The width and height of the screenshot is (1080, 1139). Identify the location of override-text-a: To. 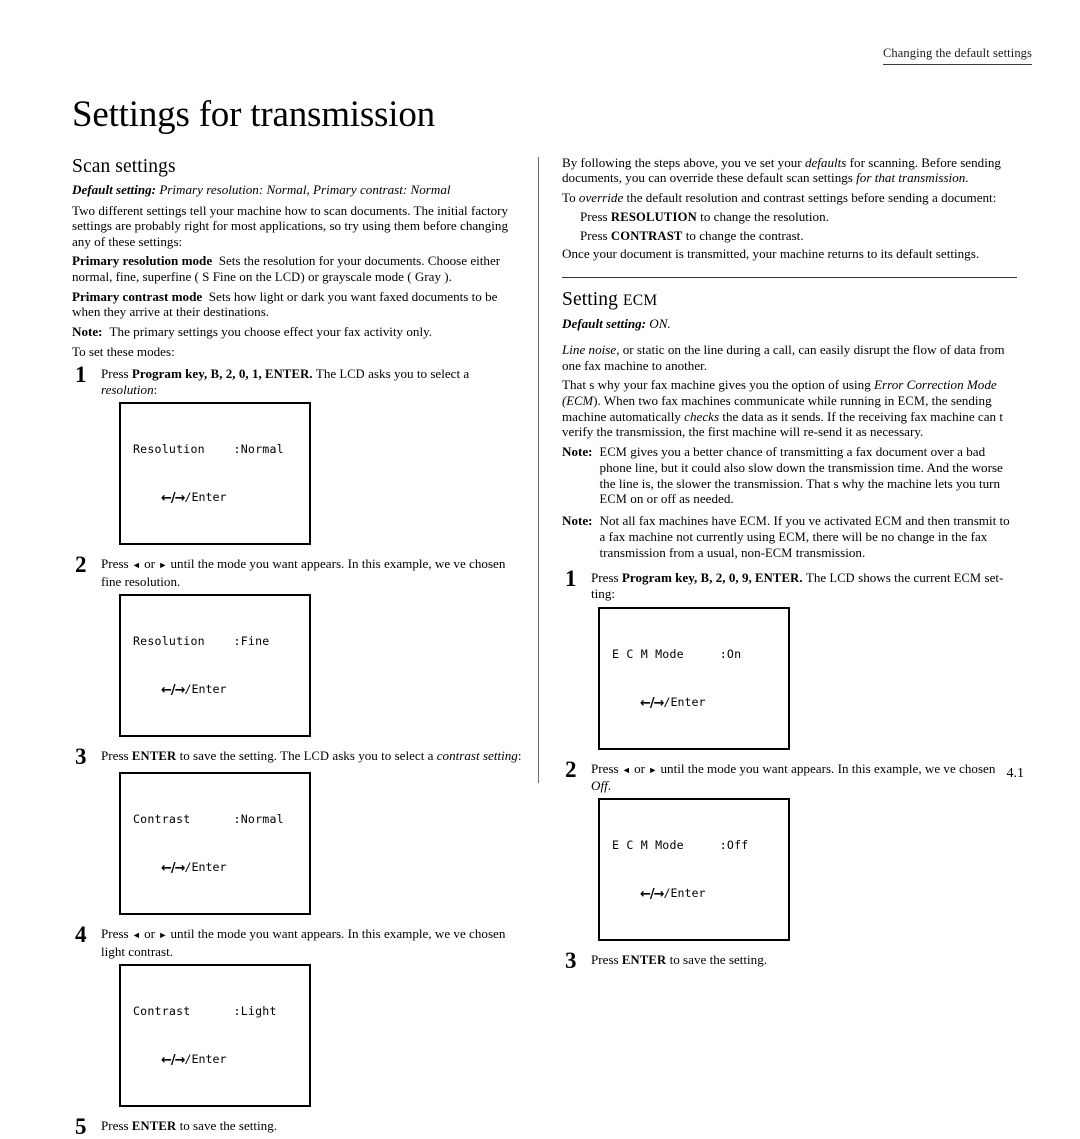
(570, 197).